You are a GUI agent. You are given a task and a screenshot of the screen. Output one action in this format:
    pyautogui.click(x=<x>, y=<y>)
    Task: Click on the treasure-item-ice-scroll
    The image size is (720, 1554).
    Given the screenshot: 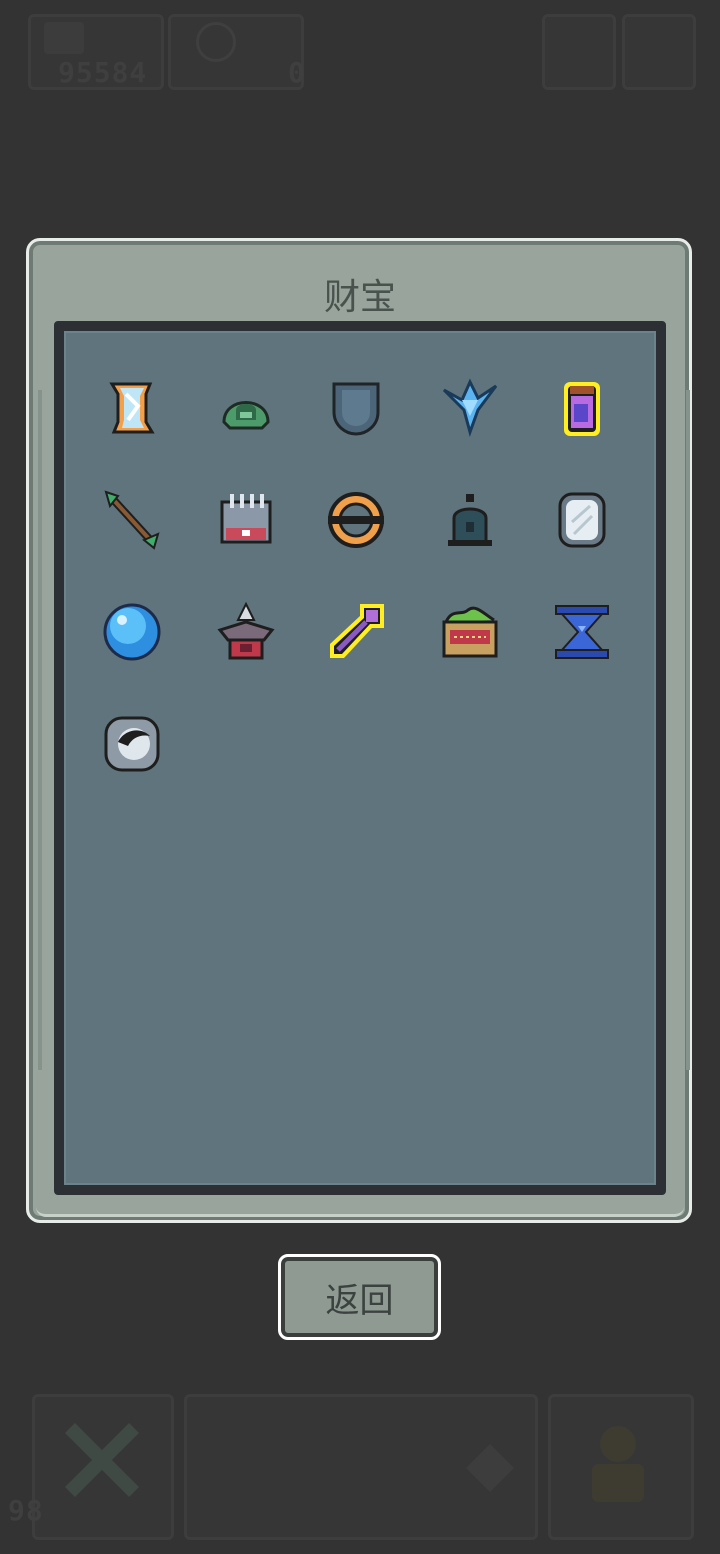 What is the action you would take?
    pyautogui.click(x=132, y=408)
    